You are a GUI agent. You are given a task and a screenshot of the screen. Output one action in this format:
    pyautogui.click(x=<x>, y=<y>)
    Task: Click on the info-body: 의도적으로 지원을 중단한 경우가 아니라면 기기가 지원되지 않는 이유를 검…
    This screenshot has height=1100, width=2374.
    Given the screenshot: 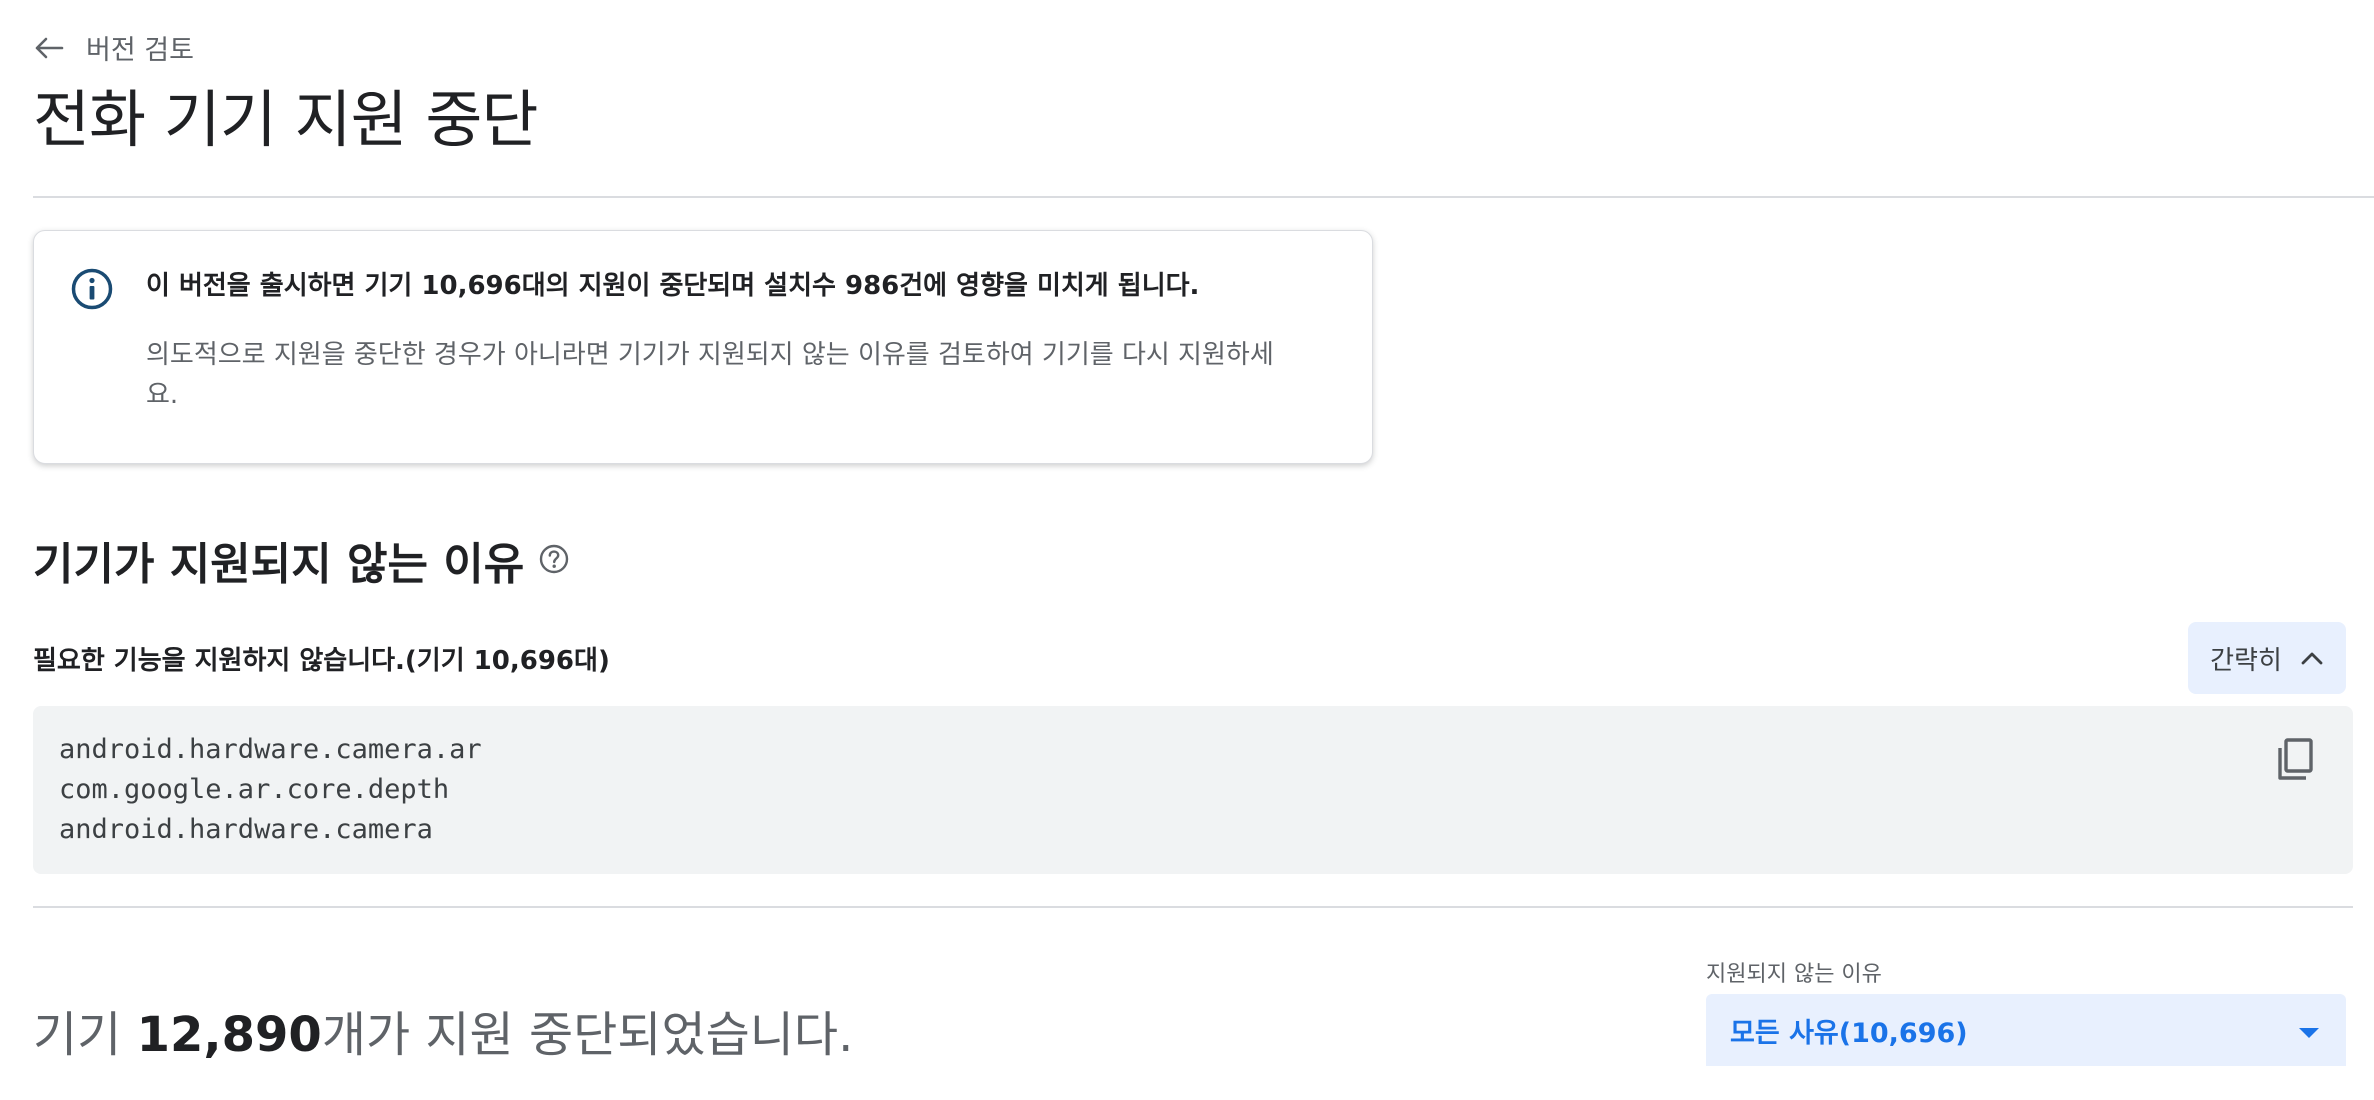 What is the action you would take?
    pyautogui.click(x=710, y=375)
    